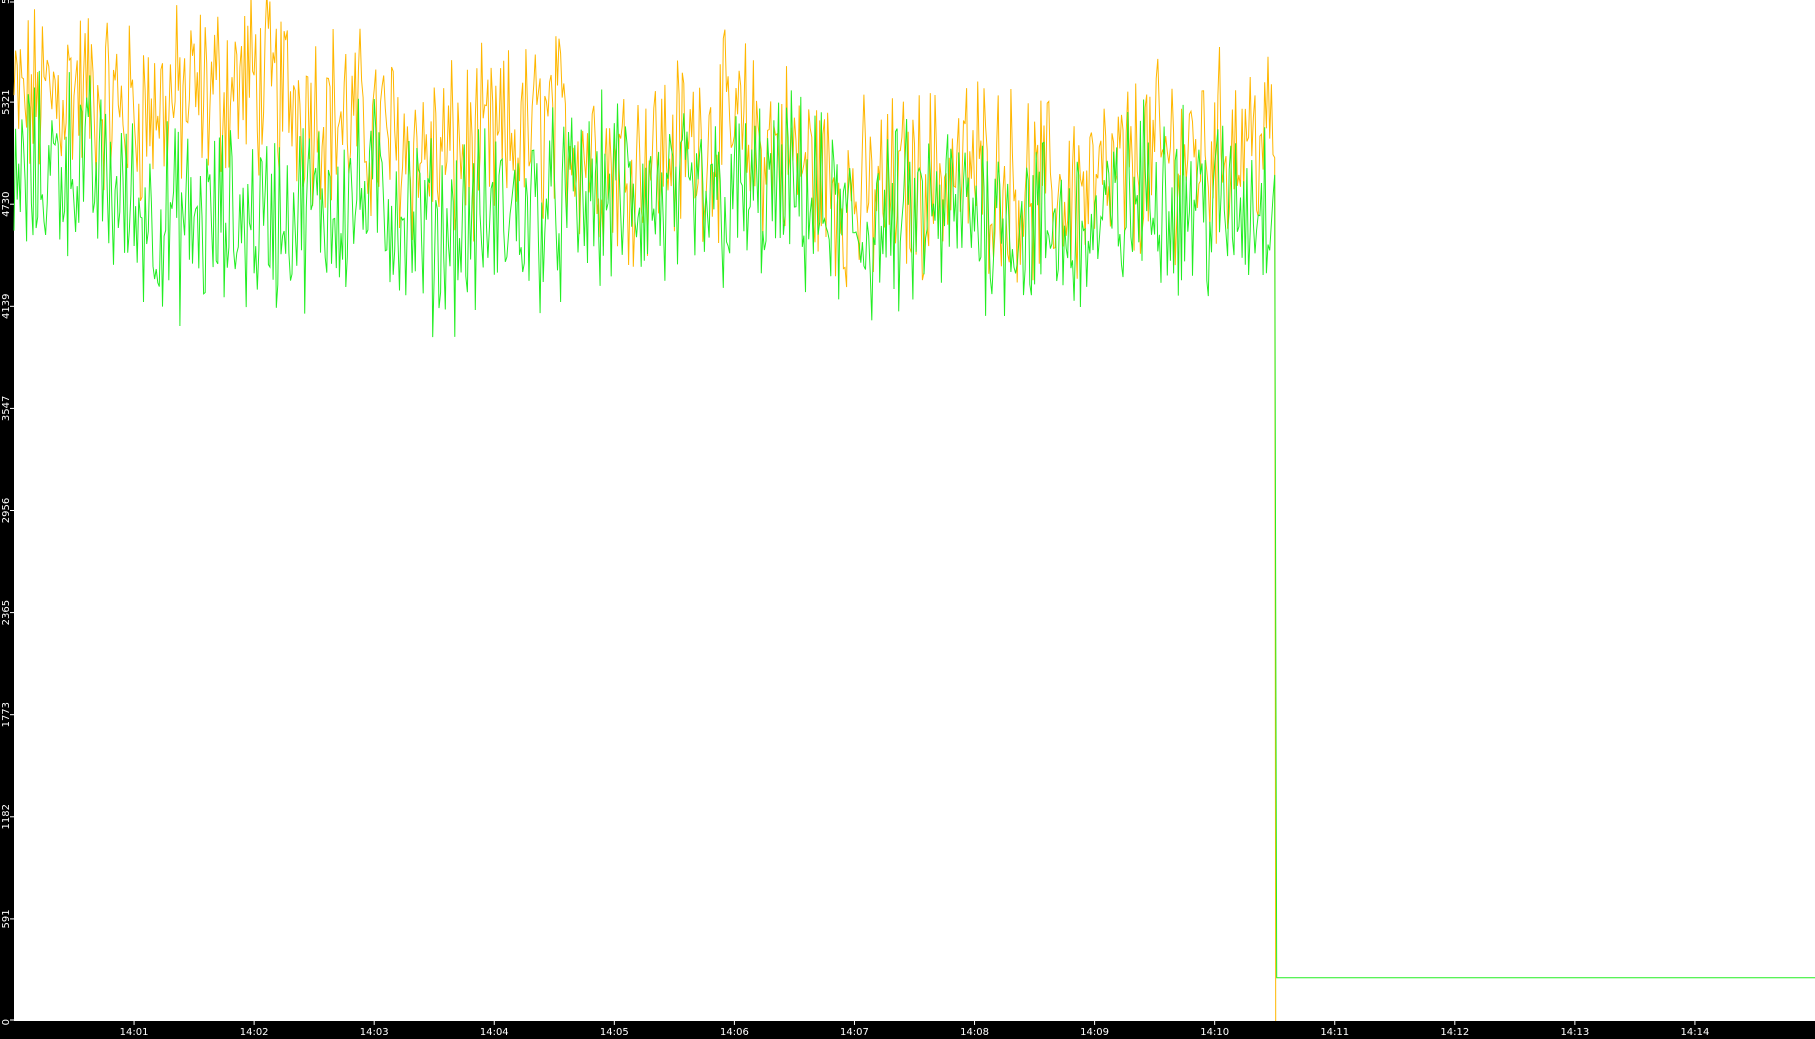 The height and width of the screenshot is (1039, 1815). I want to click on x-tick-label: 14:14, so click(1695, 1032).